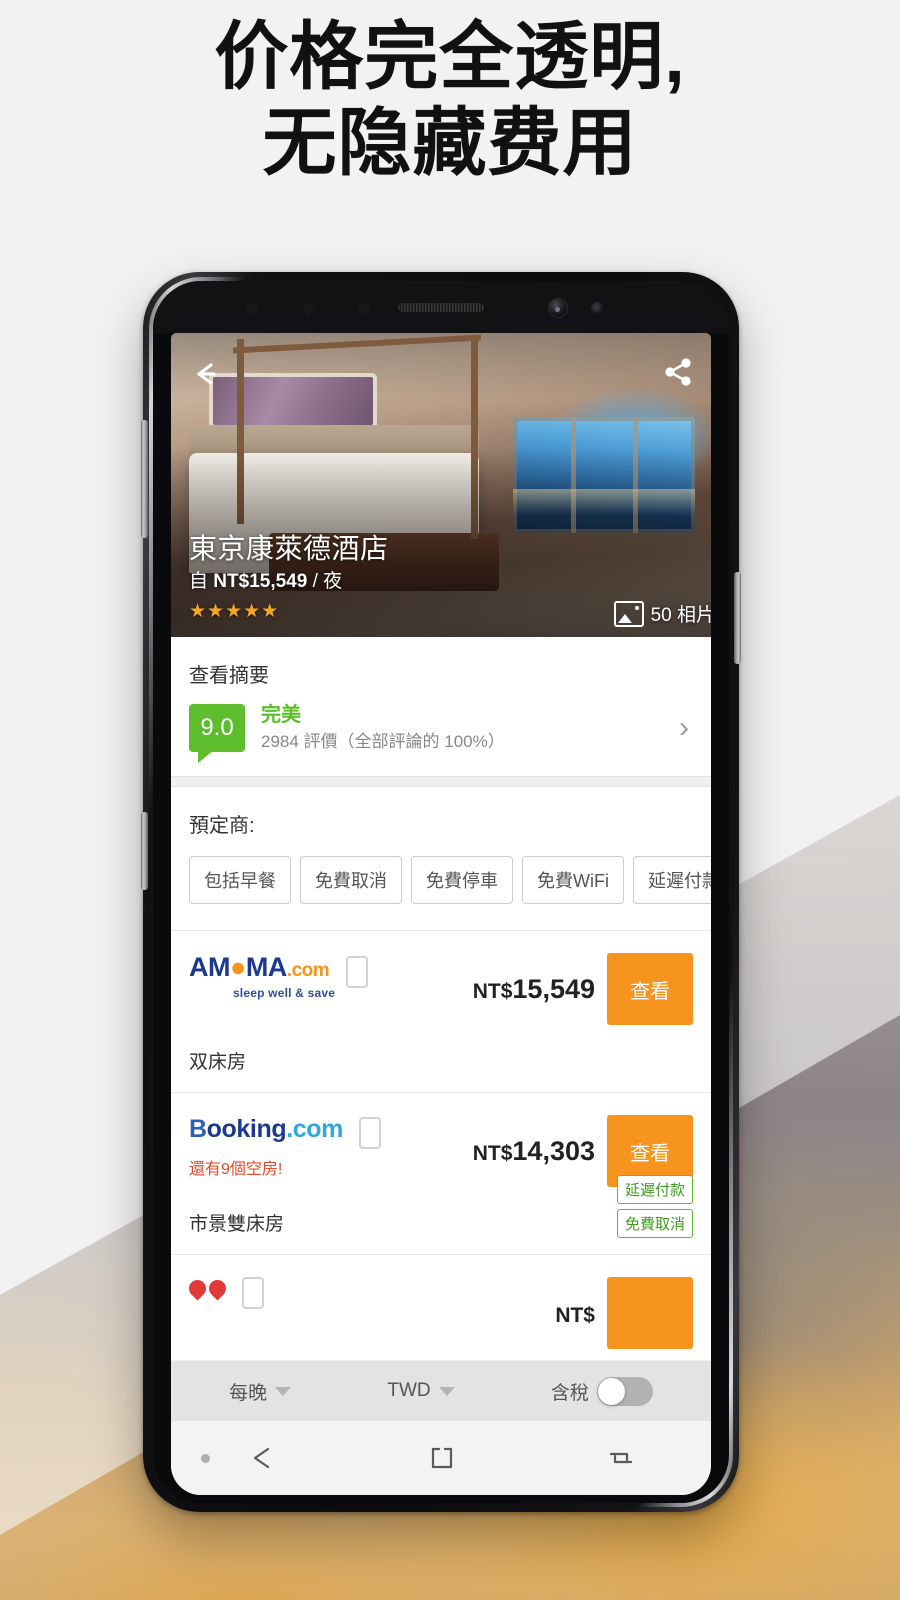  What do you see at coordinates (558, 308) in the screenshot?
I see `front-camera-icon` at bounding box center [558, 308].